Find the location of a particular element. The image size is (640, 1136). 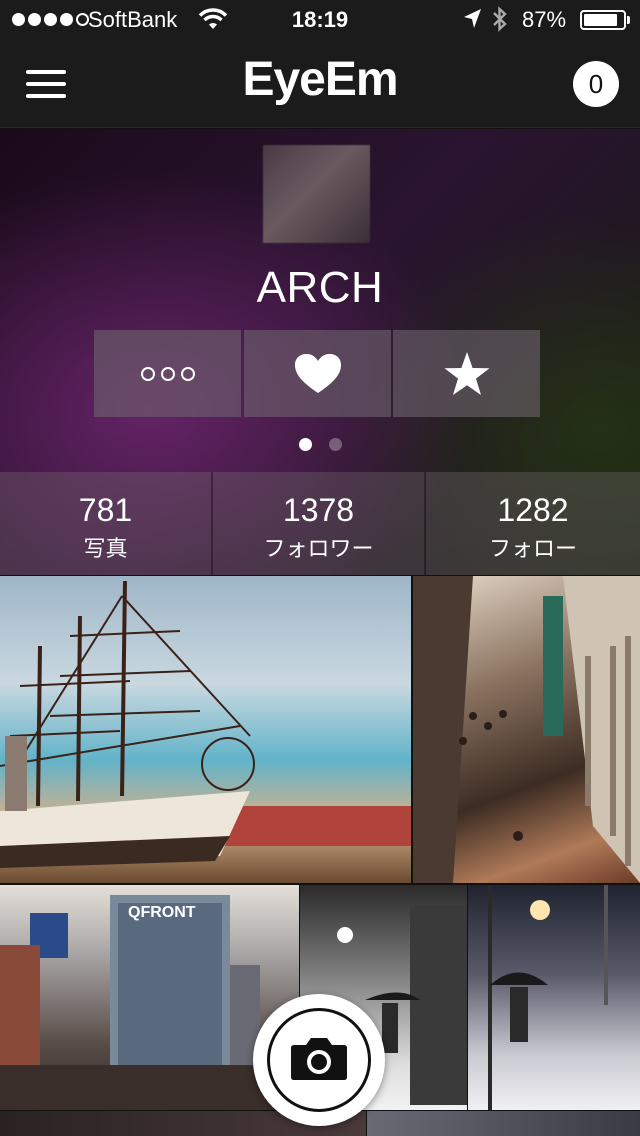

page-indicator is located at coordinates (320, 444).